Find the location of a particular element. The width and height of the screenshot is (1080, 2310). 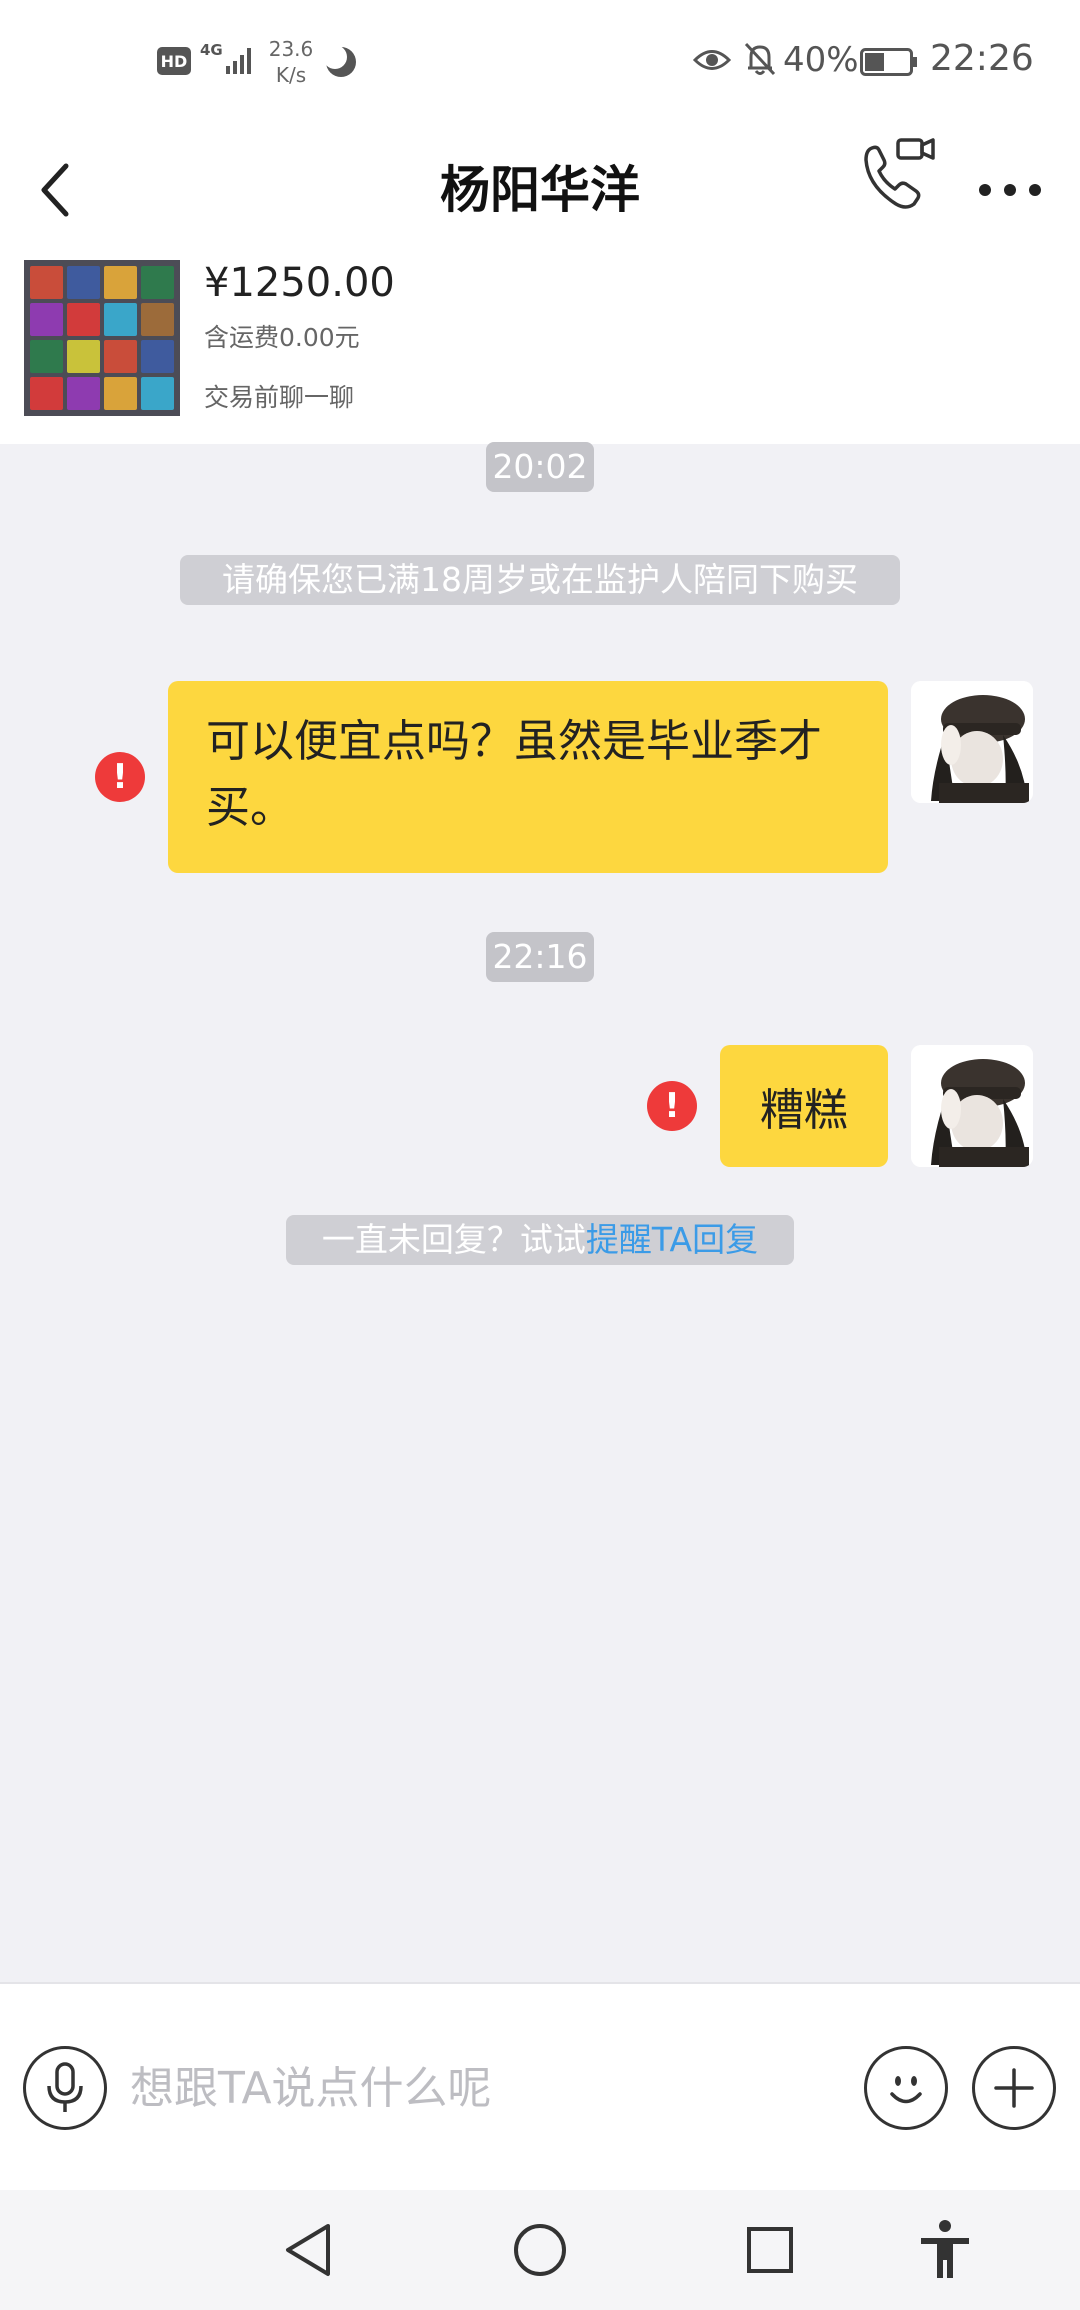

nav-back-button is located at coordinates (308, 2250).